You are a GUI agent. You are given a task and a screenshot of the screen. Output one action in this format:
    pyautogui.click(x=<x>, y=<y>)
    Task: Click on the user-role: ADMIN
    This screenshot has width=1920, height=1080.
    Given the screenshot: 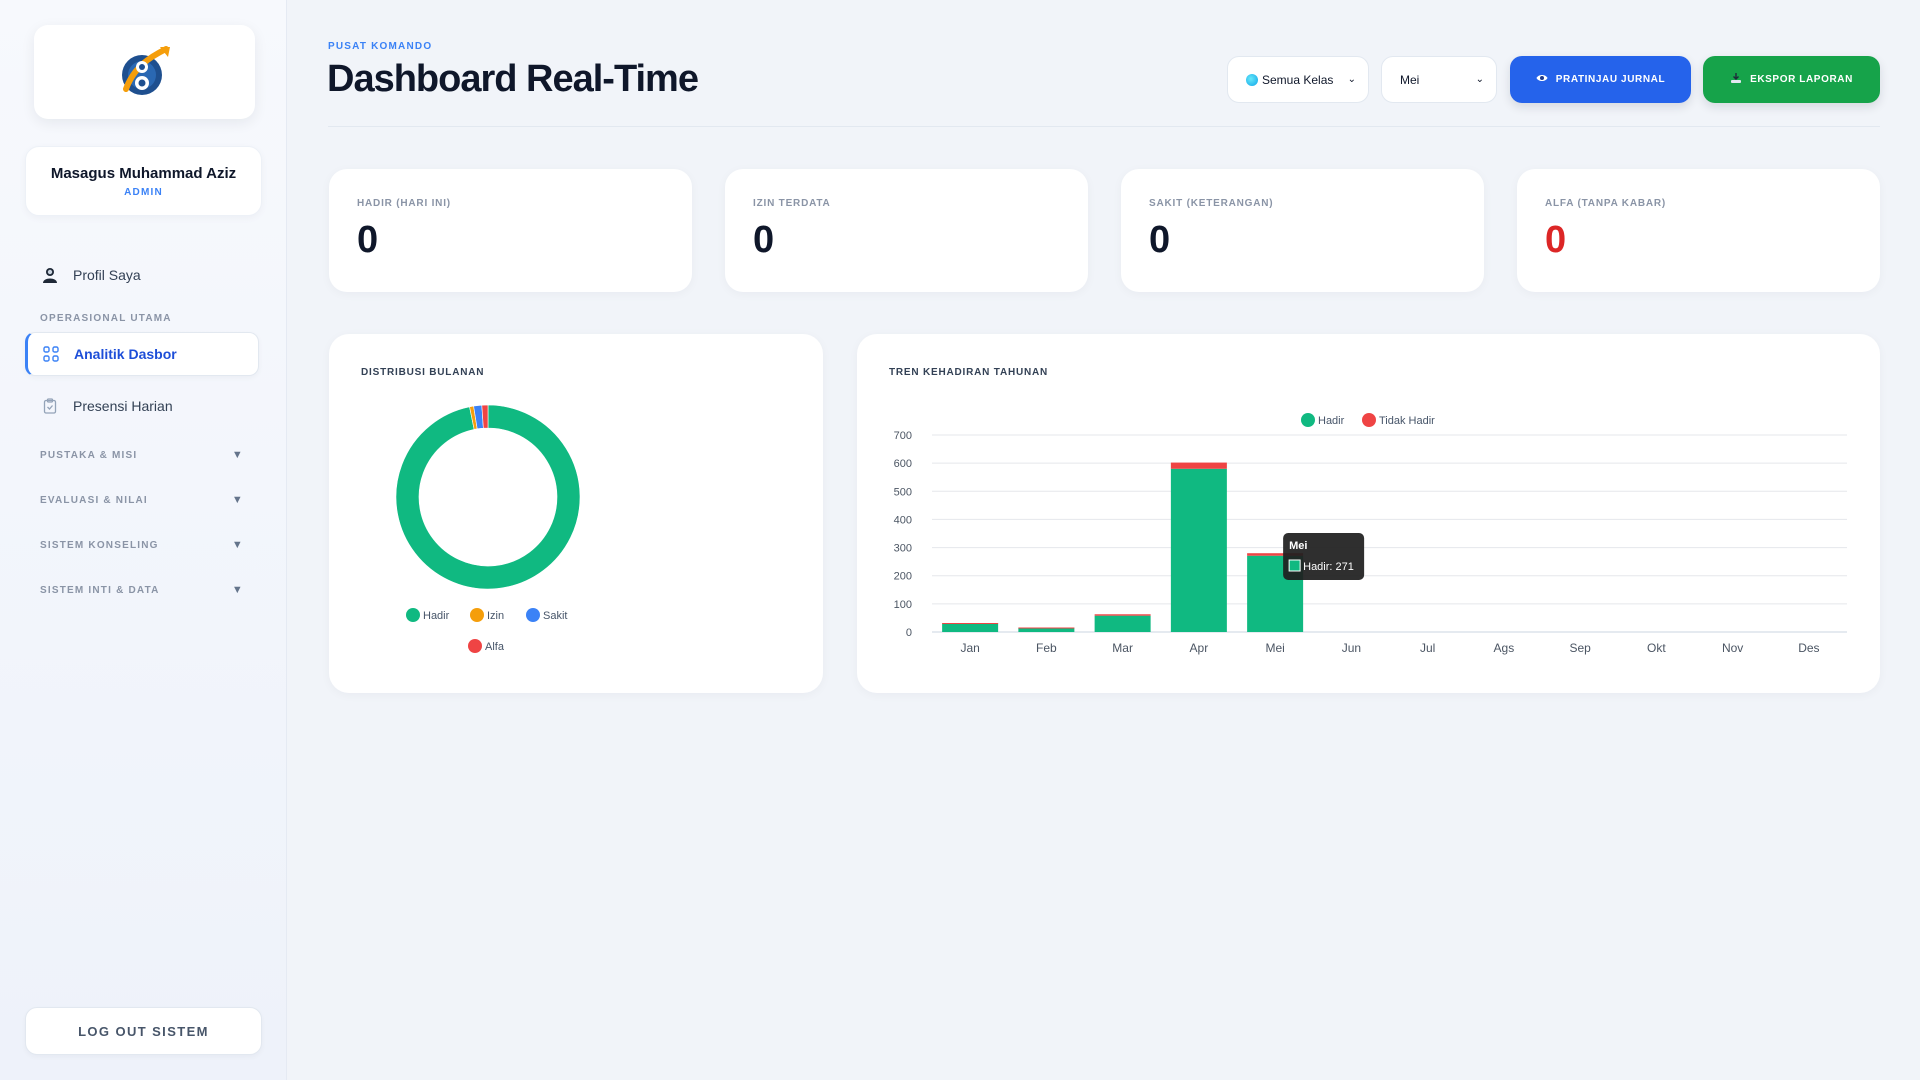 What is the action you would take?
    pyautogui.click(x=143, y=192)
    